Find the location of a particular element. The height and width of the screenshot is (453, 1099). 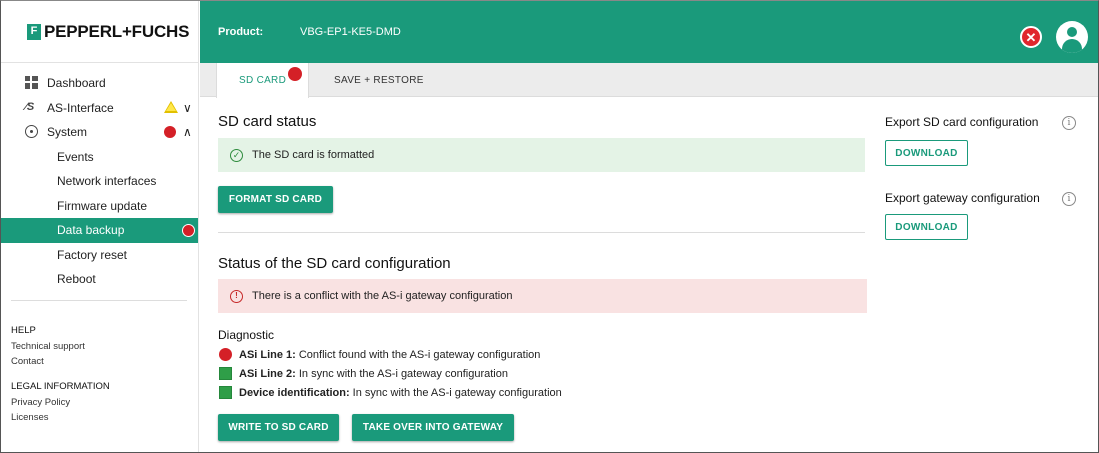

help-section: HELP Technical support Contact is located at coordinates (48, 346).